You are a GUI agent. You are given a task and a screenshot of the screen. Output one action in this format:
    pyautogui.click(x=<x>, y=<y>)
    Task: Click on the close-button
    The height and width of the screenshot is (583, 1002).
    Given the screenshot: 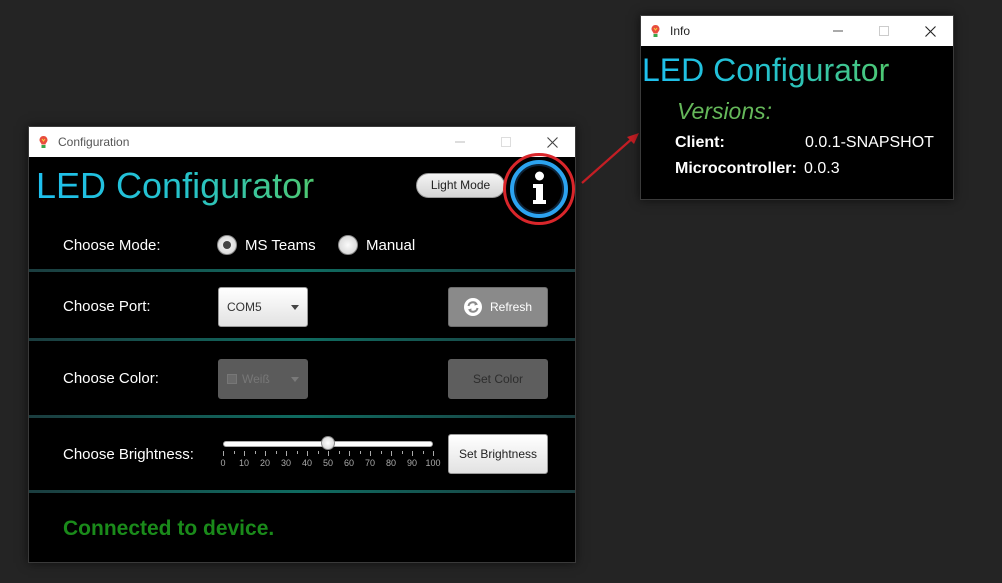 What is the action you would take?
    pyautogui.click(x=930, y=31)
    